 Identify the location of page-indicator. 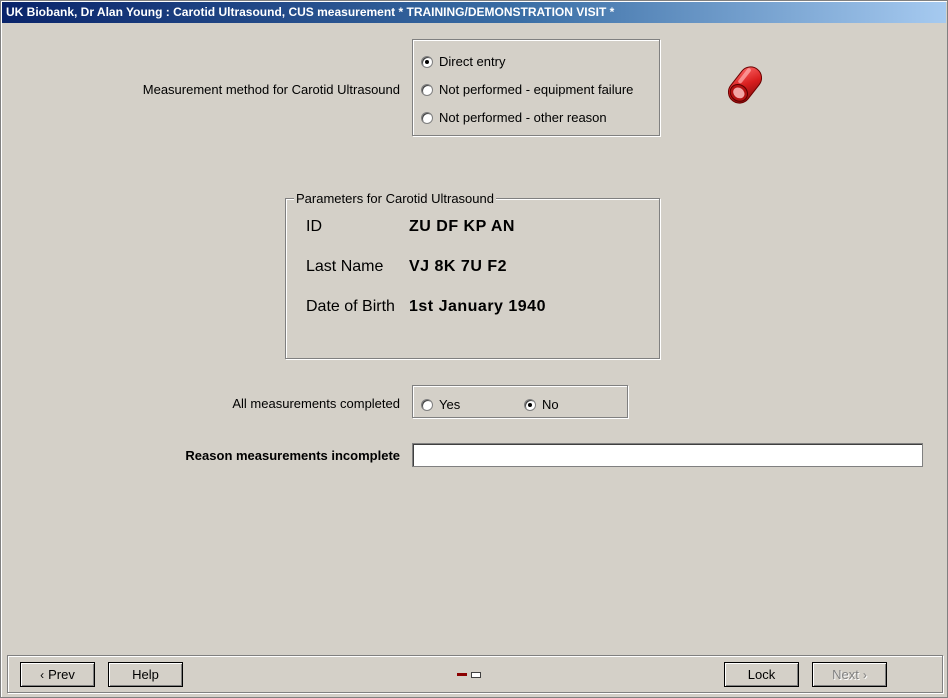
(469, 675).